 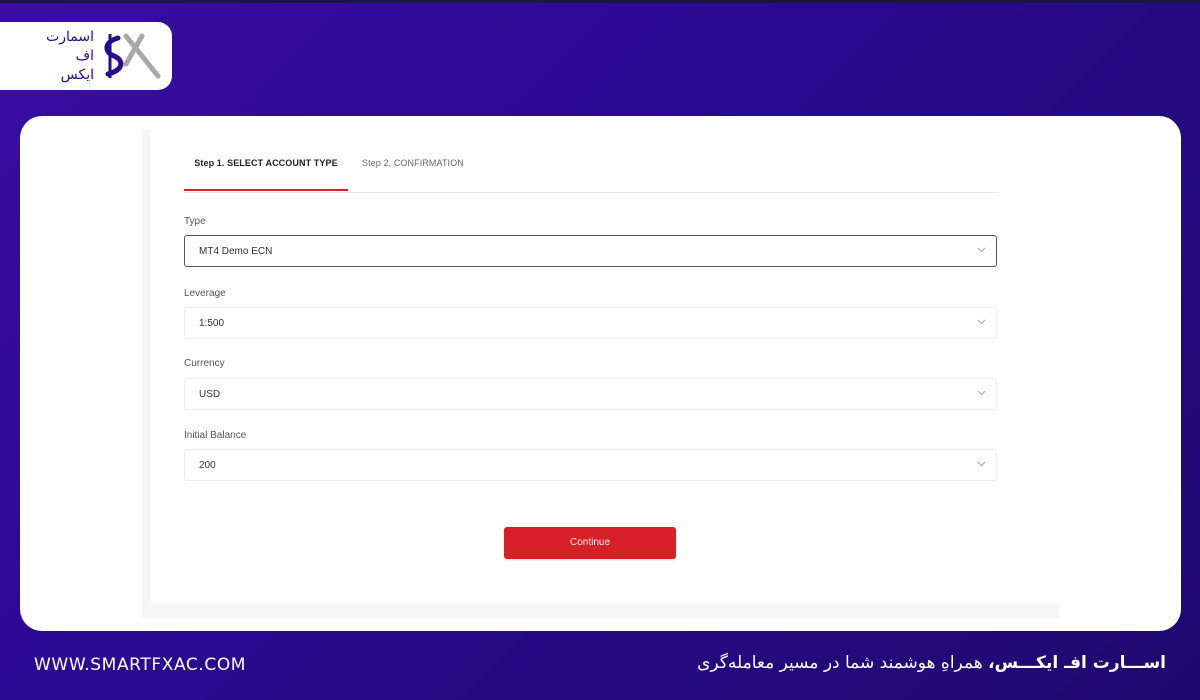 What do you see at coordinates (266, 190) in the screenshot?
I see `active-tab-indicator` at bounding box center [266, 190].